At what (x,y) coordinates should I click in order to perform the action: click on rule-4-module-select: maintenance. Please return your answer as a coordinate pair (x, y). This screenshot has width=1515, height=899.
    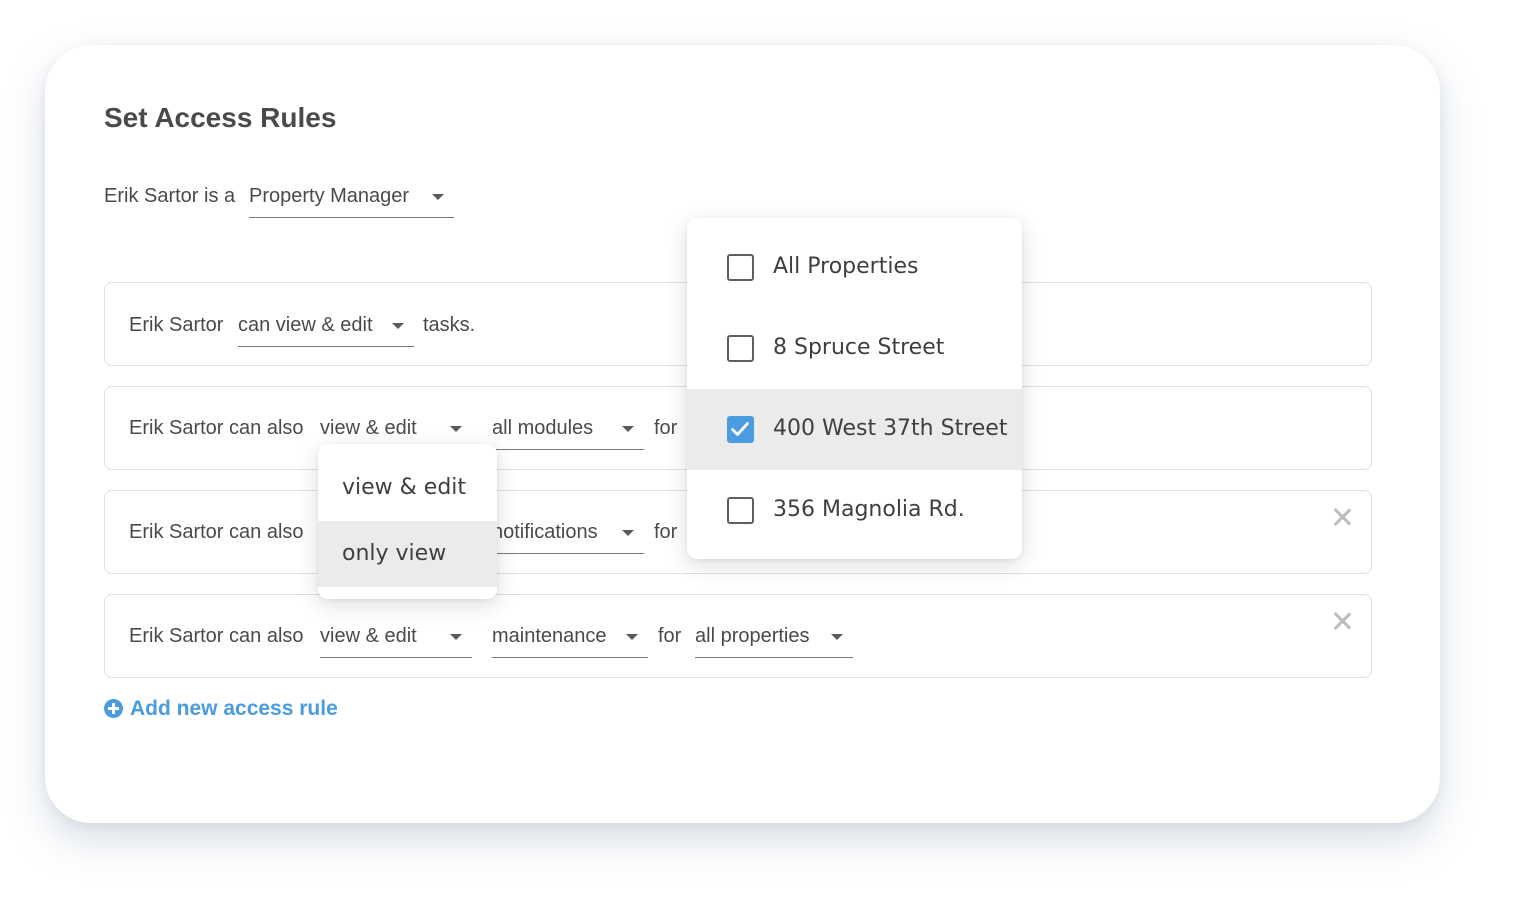
    Looking at the image, I should click on (570, 640).